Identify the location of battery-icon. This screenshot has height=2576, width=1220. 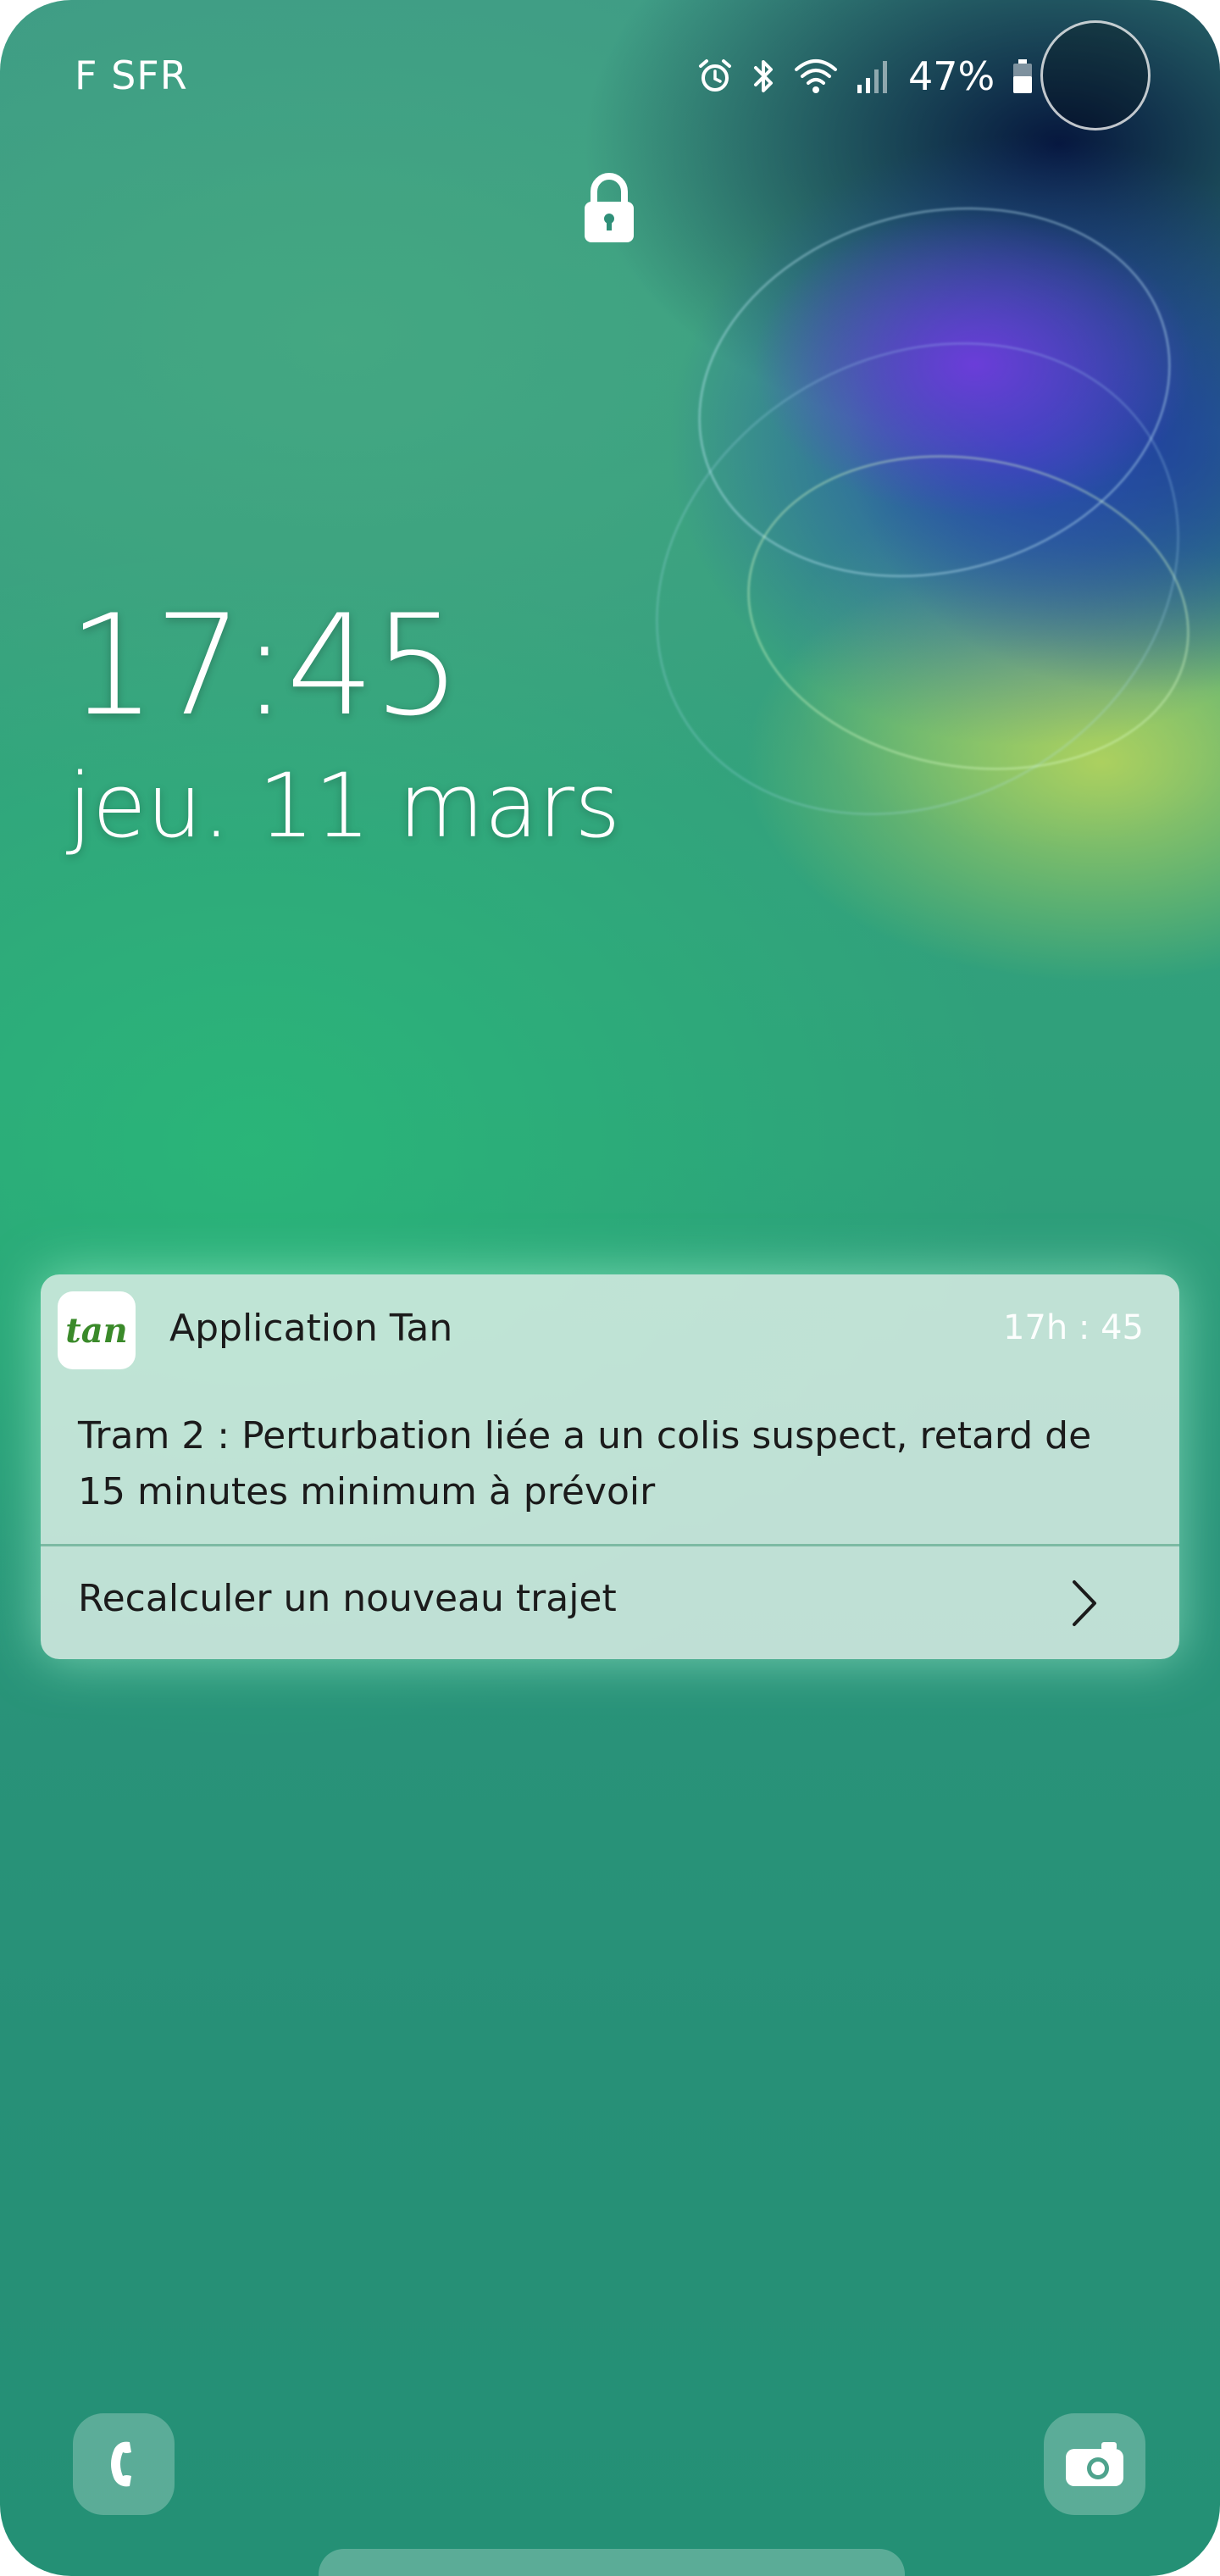
(1023, 76).